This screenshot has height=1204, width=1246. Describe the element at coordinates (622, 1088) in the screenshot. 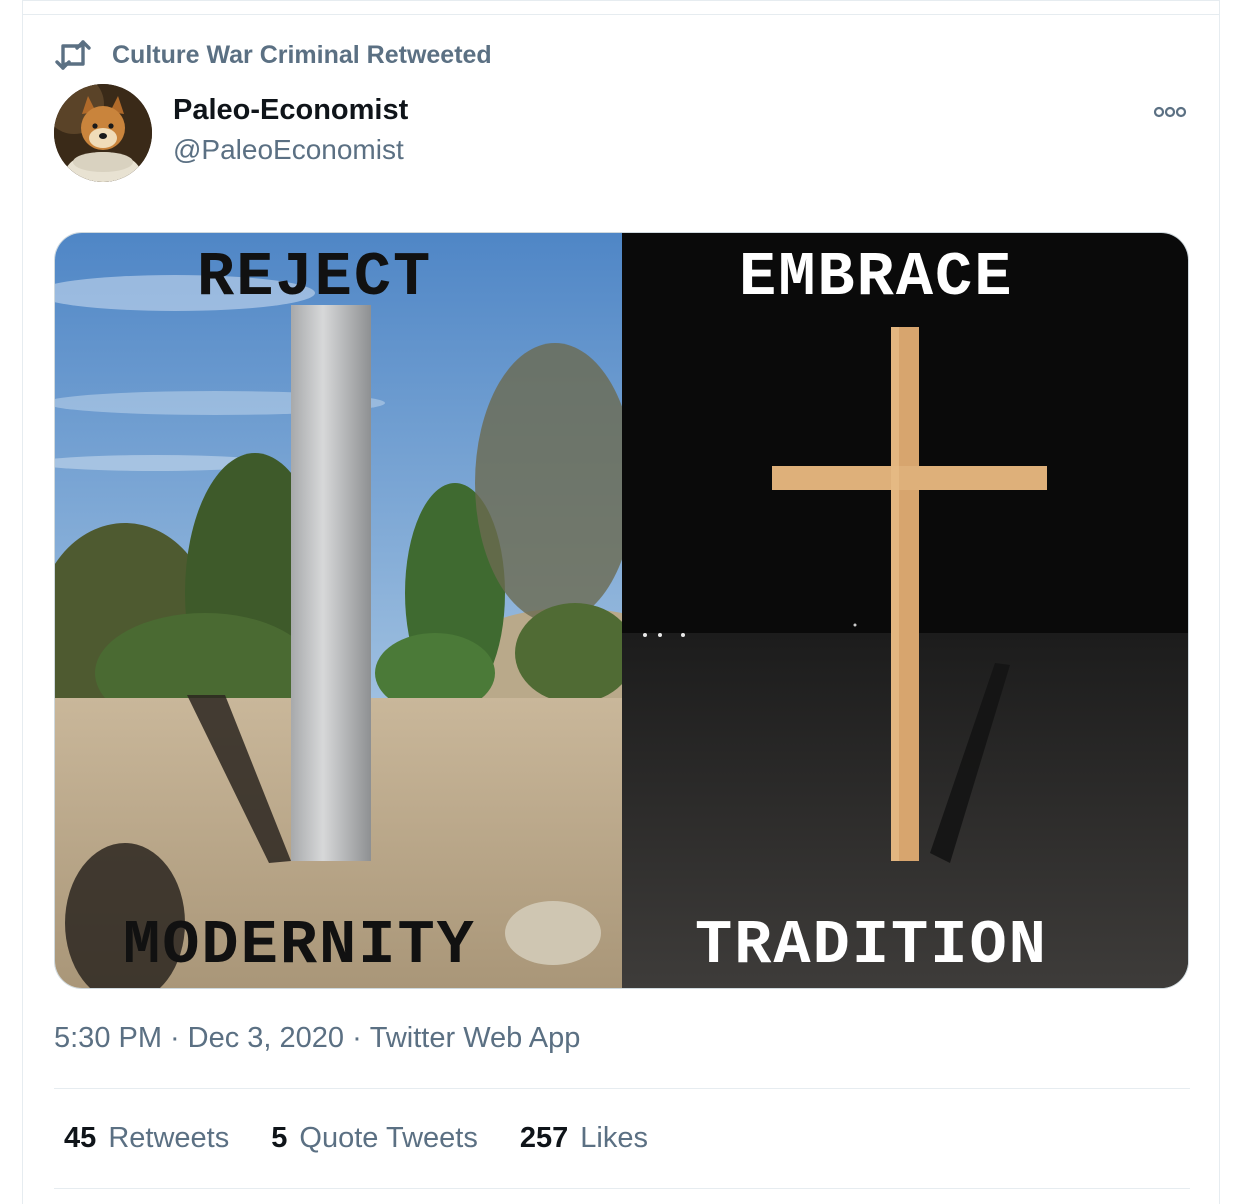

I see `meta-divider` at that location.